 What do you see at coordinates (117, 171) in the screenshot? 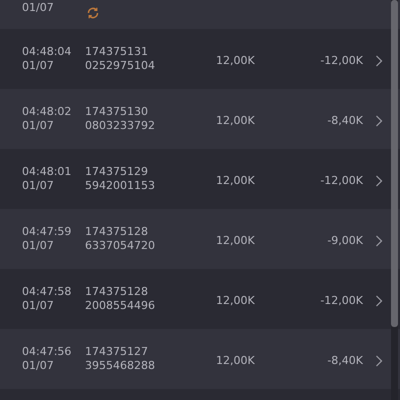
I see `transaction-id: 174375129` at bounding box center [117, 171].